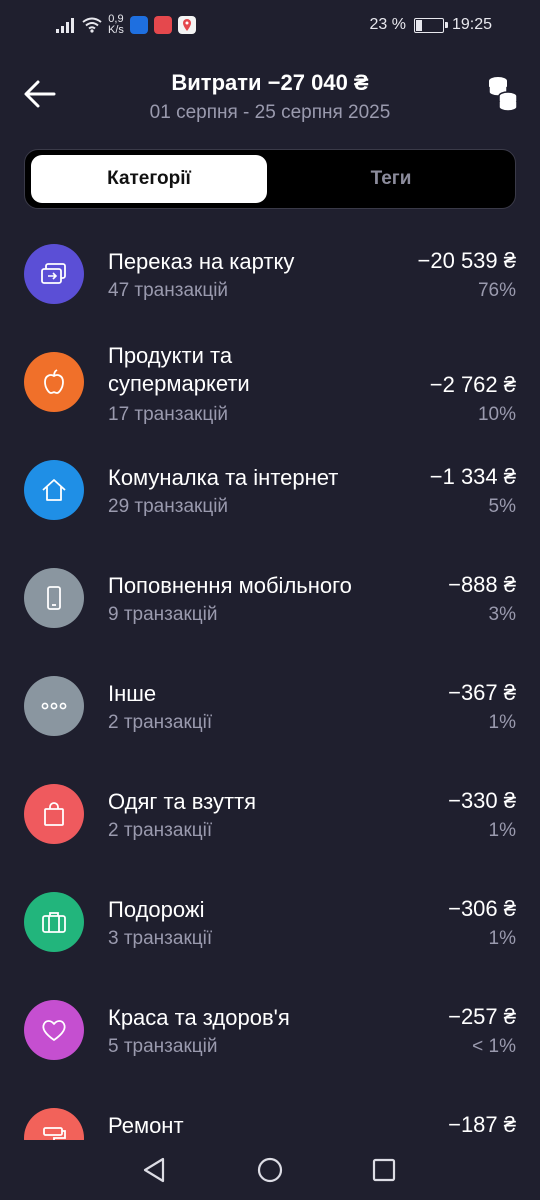  I want to click on page-title: Витрати −27 040 ₴, so click(270, 82).